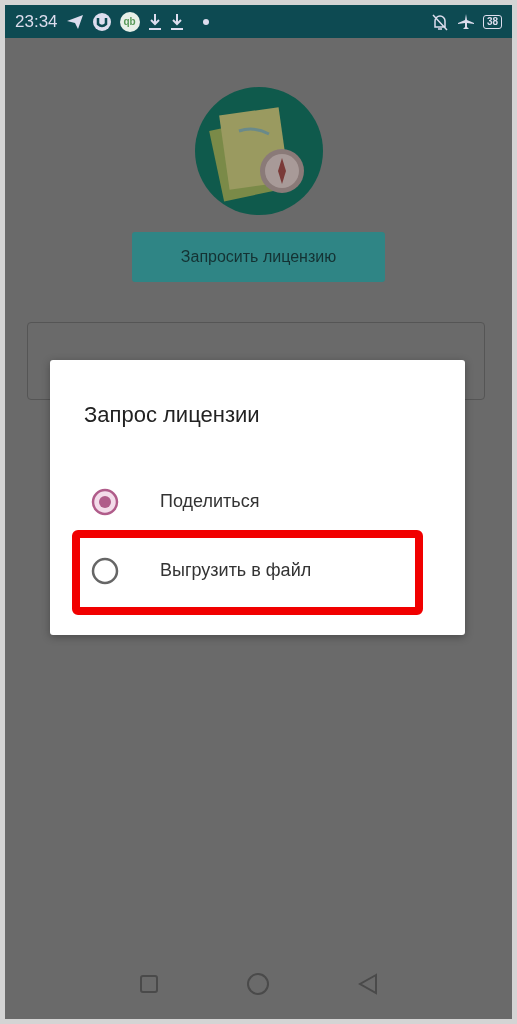  Describe the element at coordinates (148, 984) in the screenshot. I see `recent-apps-icon` at that location.